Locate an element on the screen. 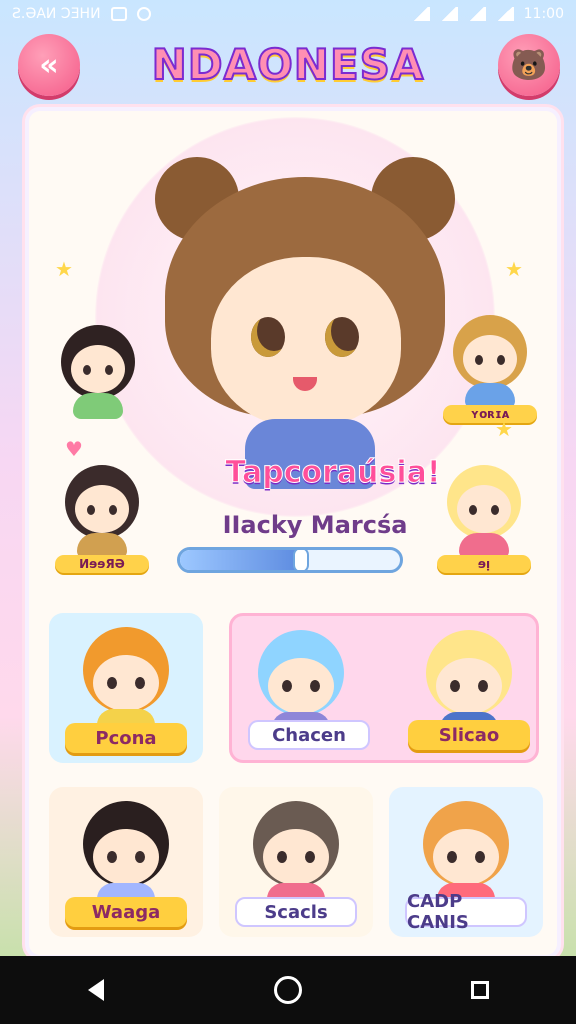  mini-tag: ИɘɘЯӘ is located at coordinates (102, 564).